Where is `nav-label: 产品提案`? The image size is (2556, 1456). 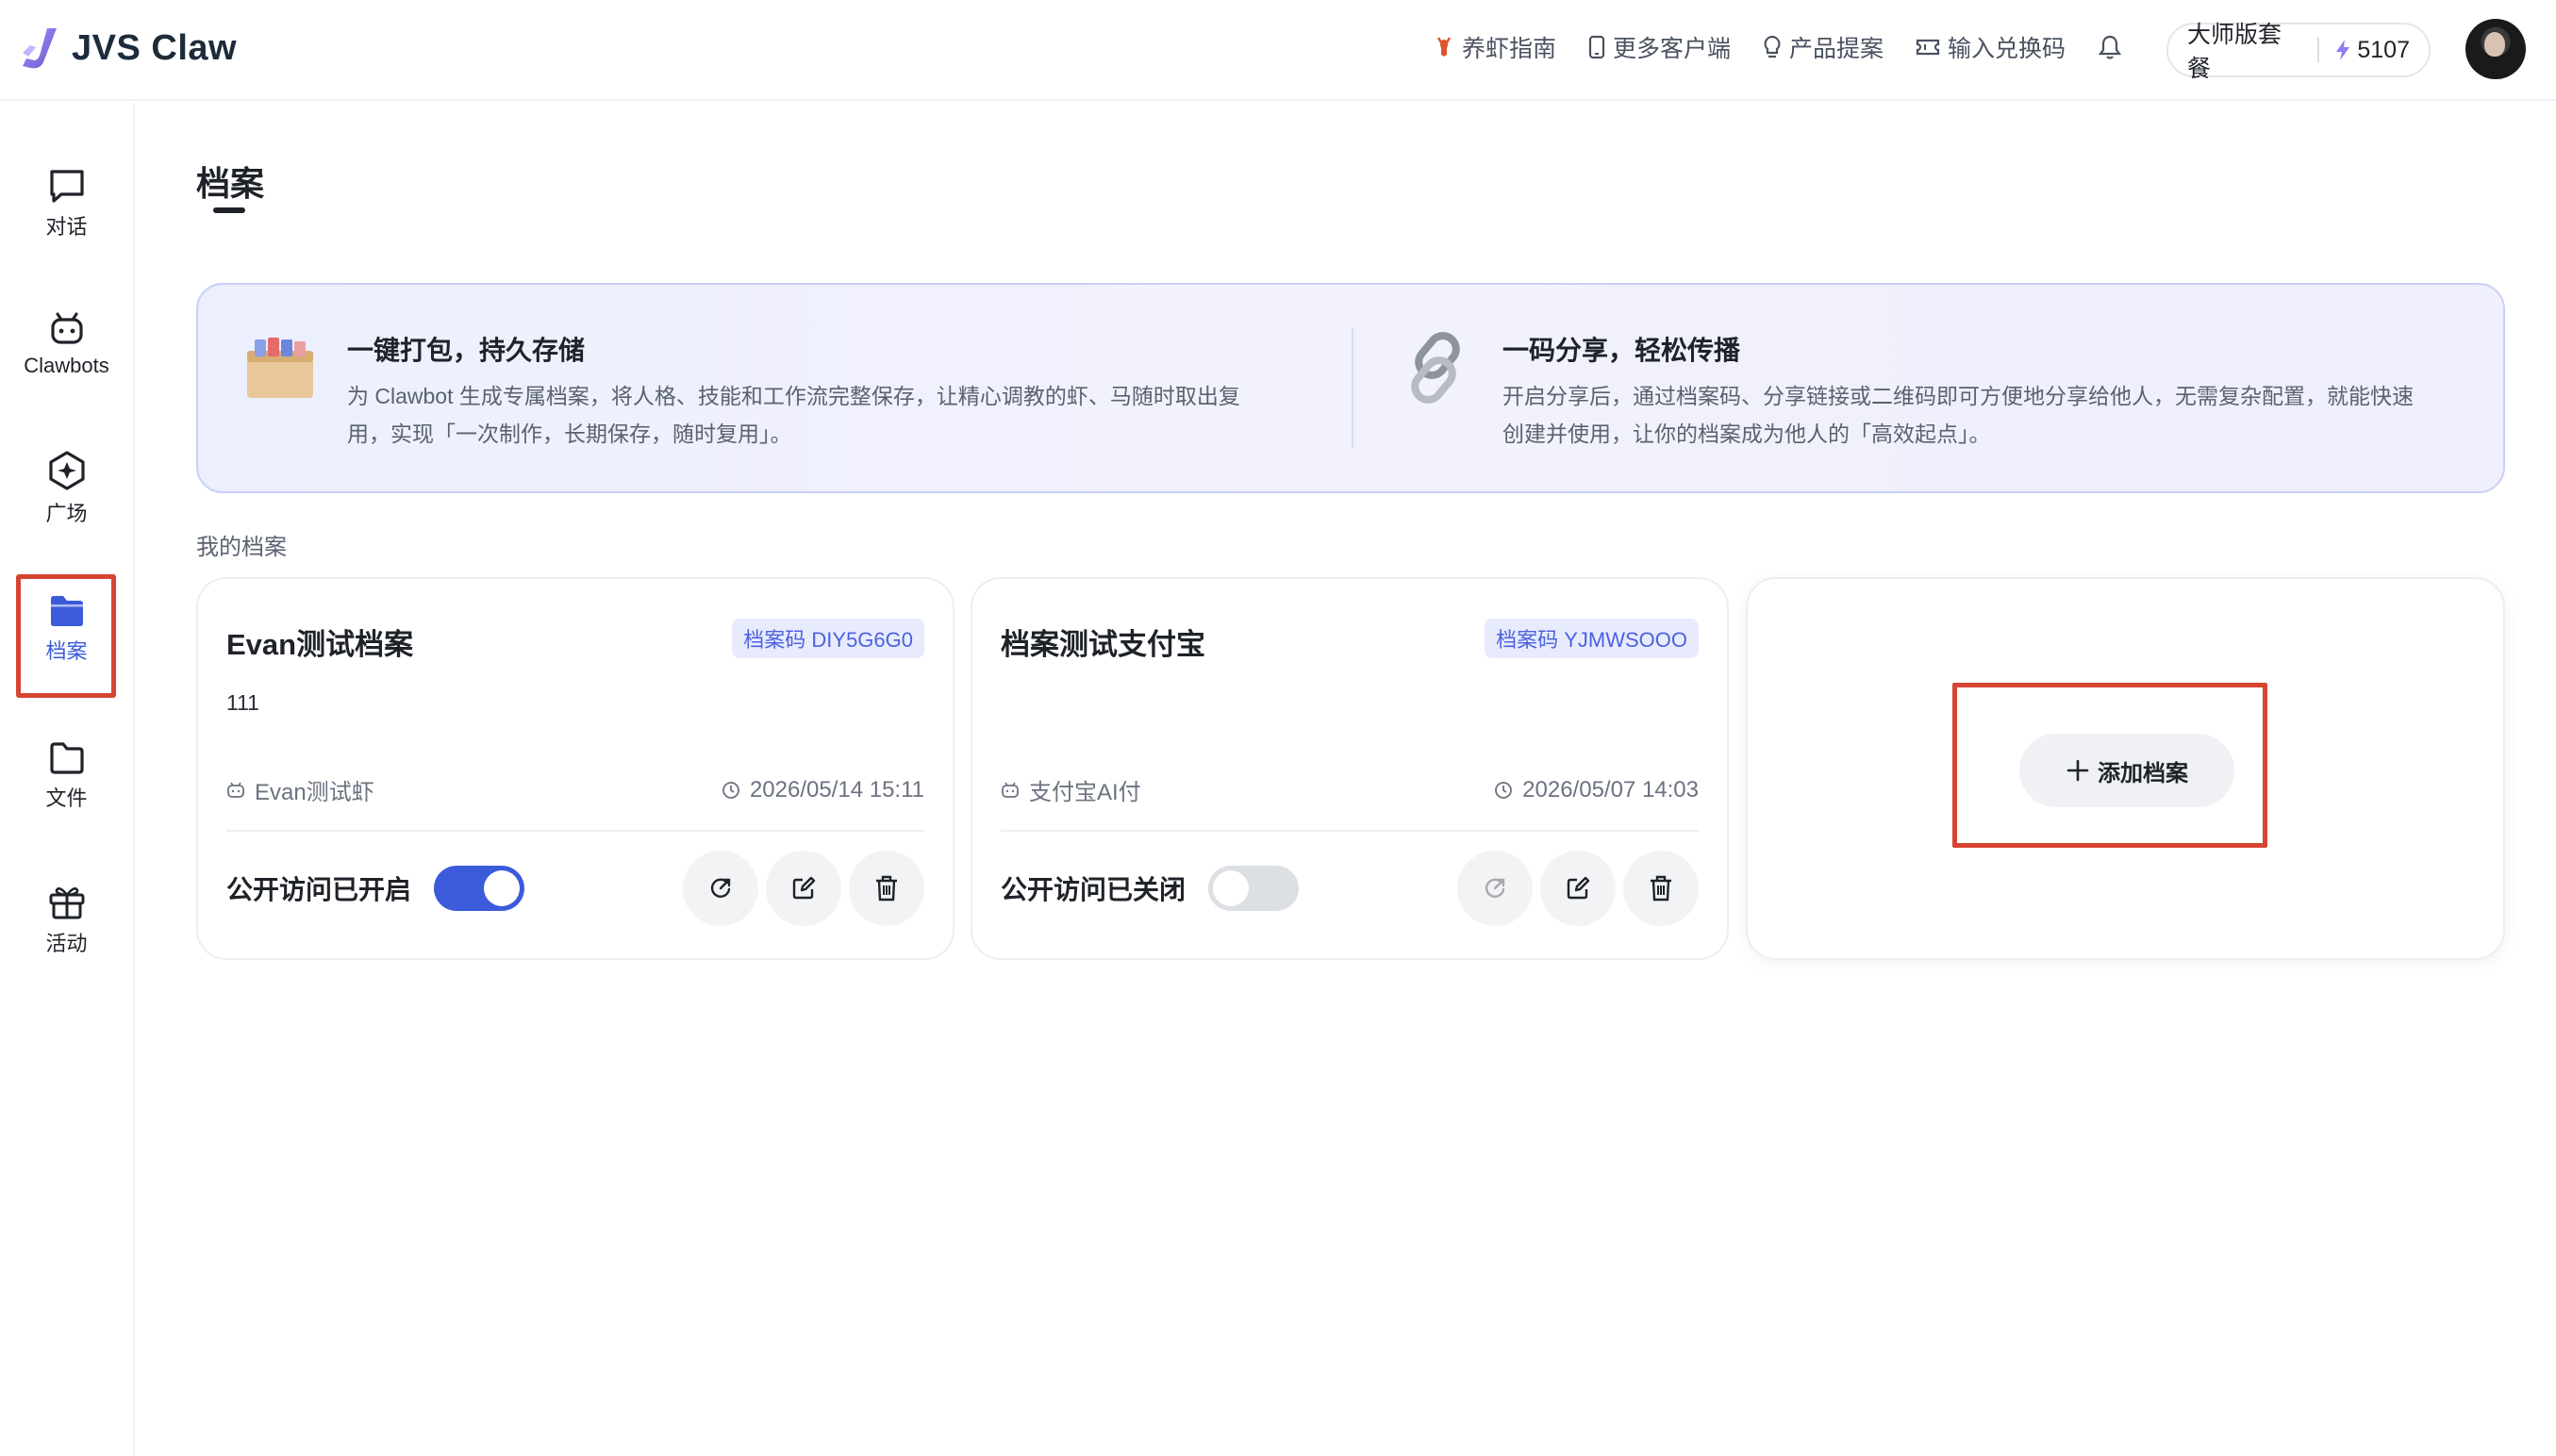 nav-label: 产品提案 is located at coordinates (1837, 49).